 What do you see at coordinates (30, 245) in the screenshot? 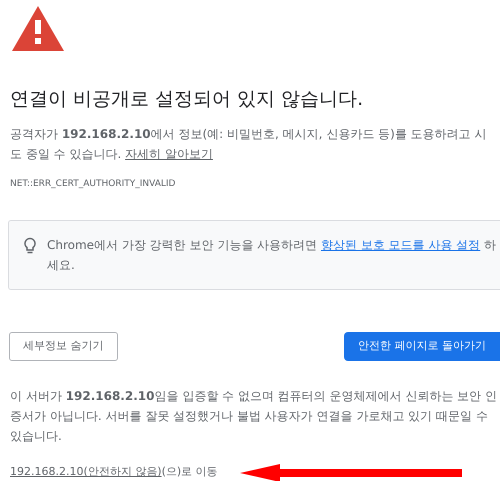
I see `lightbulb-icon` at bounding box center [30, 245].